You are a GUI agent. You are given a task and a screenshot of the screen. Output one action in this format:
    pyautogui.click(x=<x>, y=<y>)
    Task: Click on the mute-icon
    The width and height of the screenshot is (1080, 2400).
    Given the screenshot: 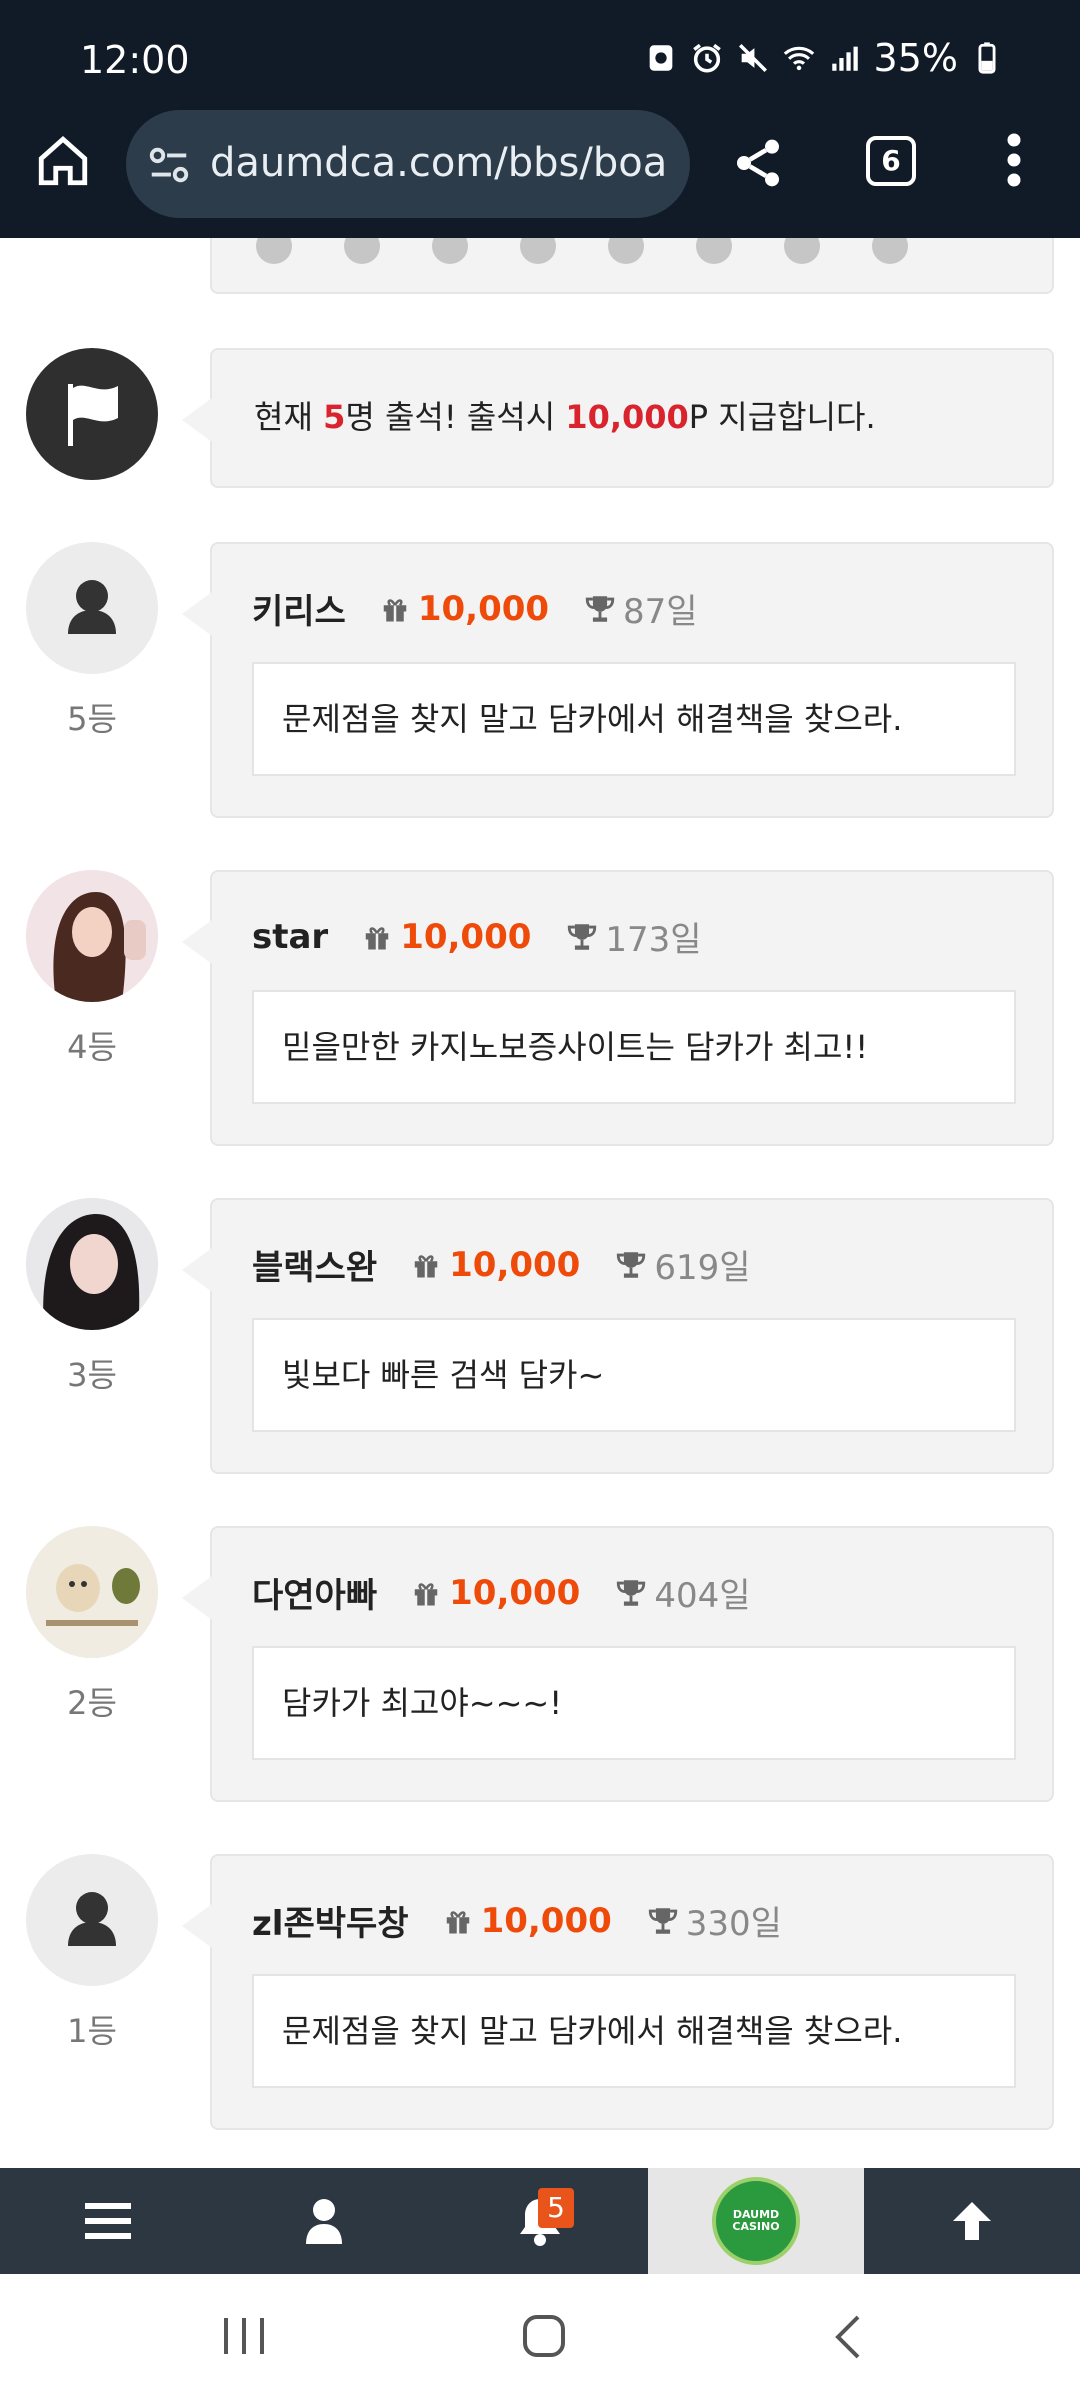 What is the action you would take?
    pyautogui.click(x=752, y=58)
    